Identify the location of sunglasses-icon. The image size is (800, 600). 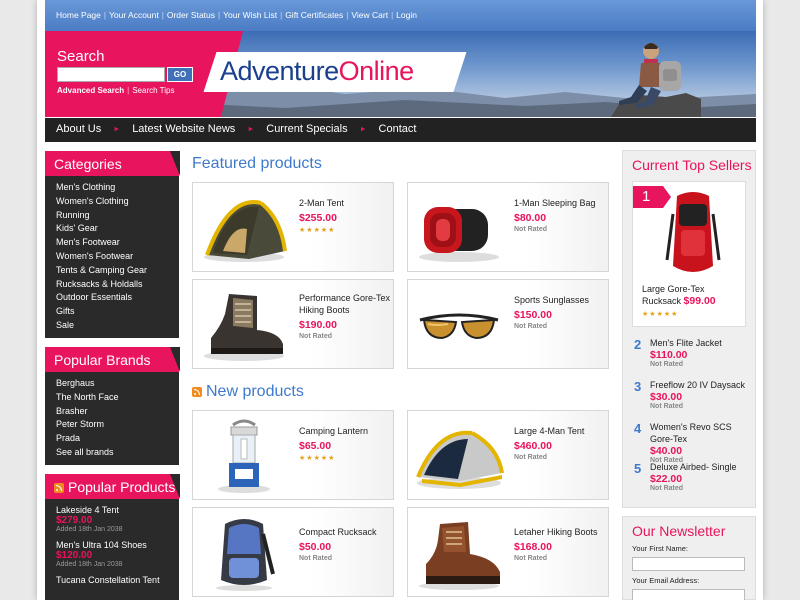
(459, 325).